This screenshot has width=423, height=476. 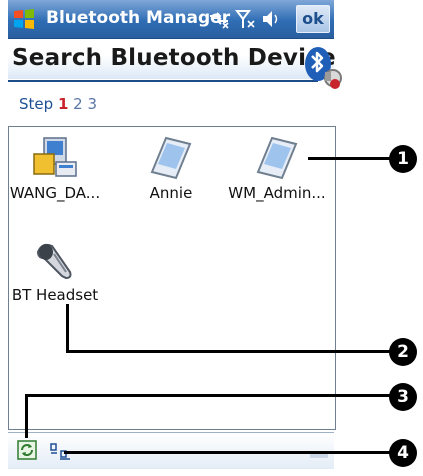 I want to click on device-item: Annie, so click(x=171, y=169).